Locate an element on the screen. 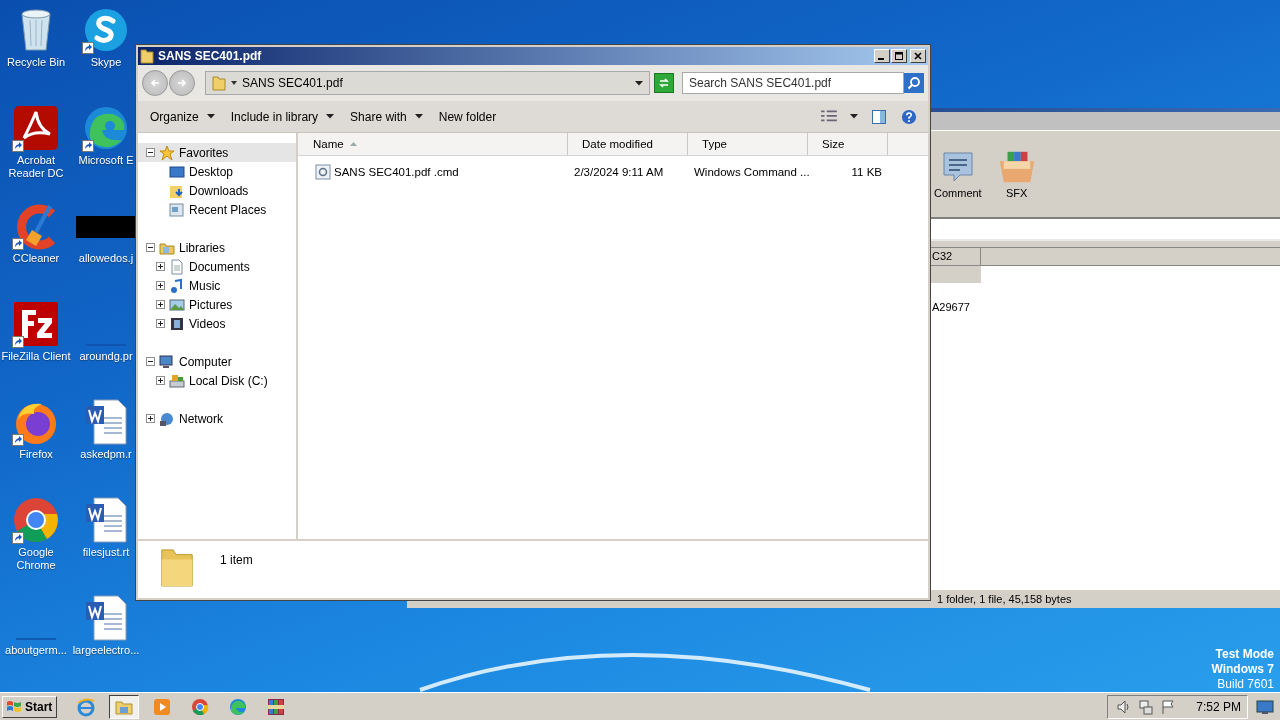 The height and width of the screenshot is (720, 1280). nav-tree-item: Downloads is located at coordinates (217, 190).